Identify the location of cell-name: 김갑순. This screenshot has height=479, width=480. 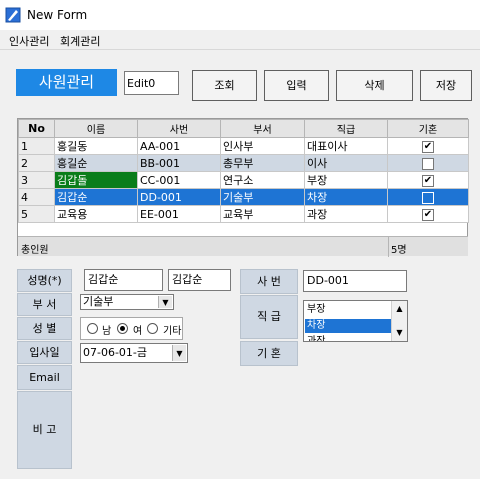
(96, 197).